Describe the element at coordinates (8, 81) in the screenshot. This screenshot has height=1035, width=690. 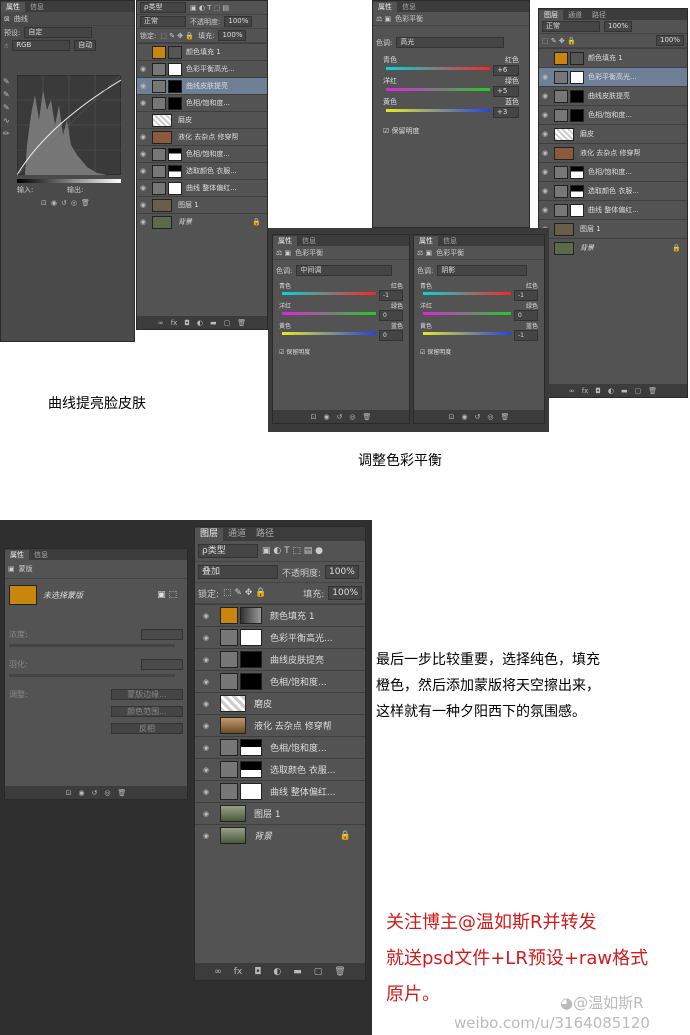
I see `eyedropper-black-icon: ✎` at that location.